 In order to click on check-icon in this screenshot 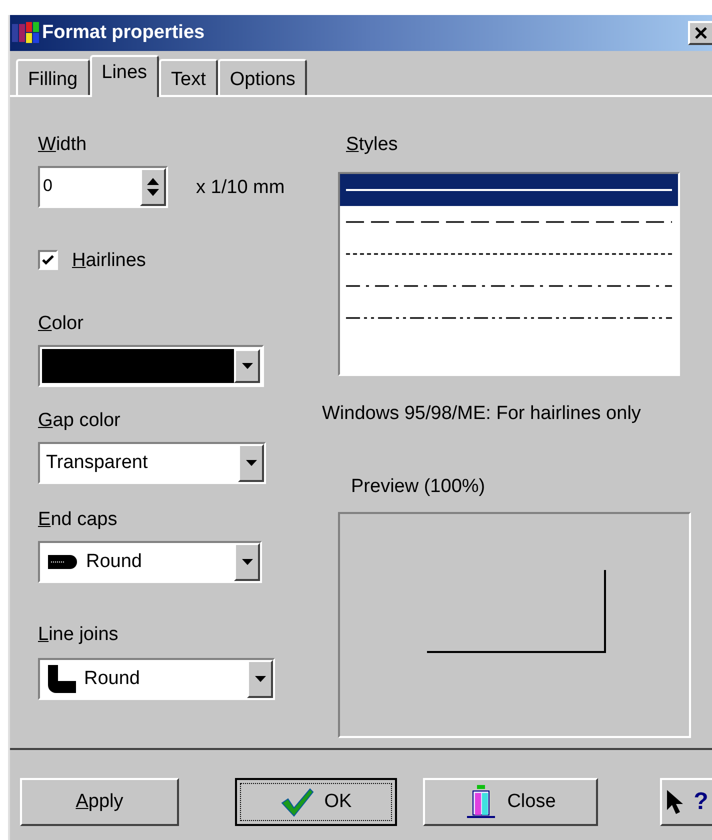, I will do `click(48, 260)`.